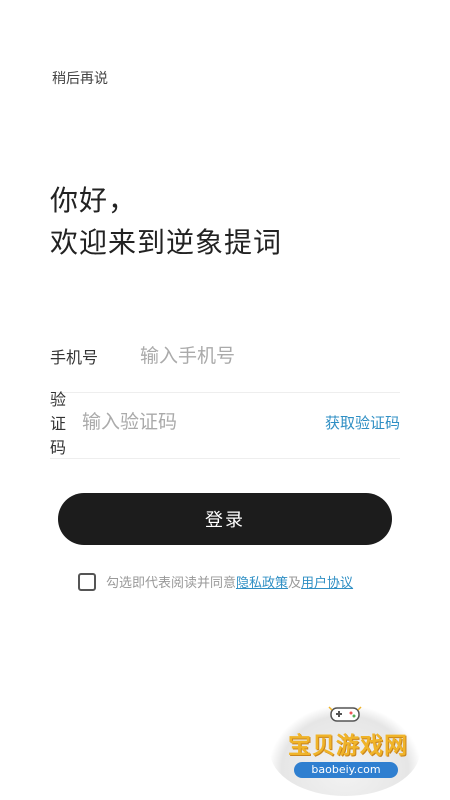 The width and height of the screenshot is (450, 800). Describe the element at coordinates (346, 770) in the screenshot. I see `watermark-url: baobeiy.com` at that location.